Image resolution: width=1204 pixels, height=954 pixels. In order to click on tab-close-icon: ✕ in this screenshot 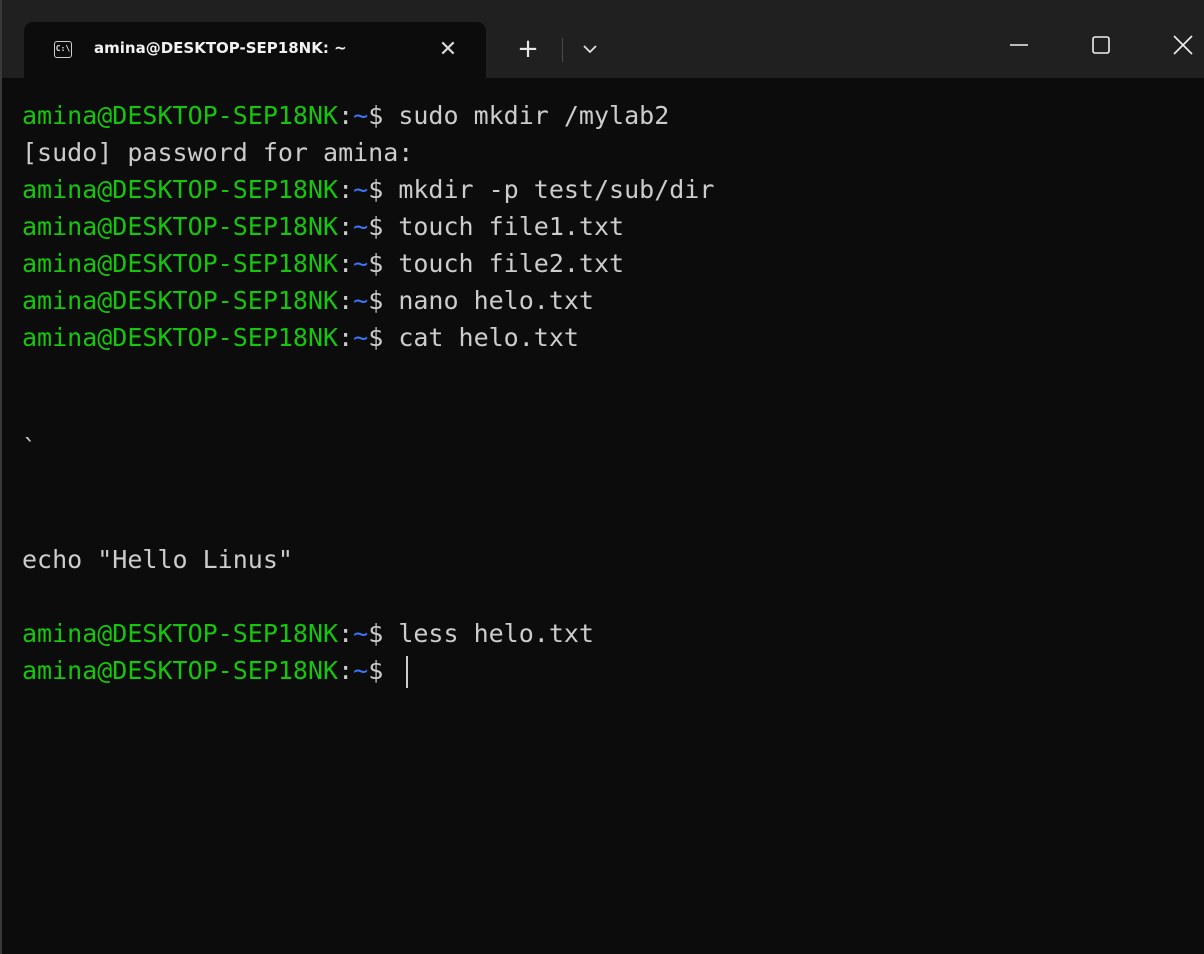, I will do `click(448, 50)`.